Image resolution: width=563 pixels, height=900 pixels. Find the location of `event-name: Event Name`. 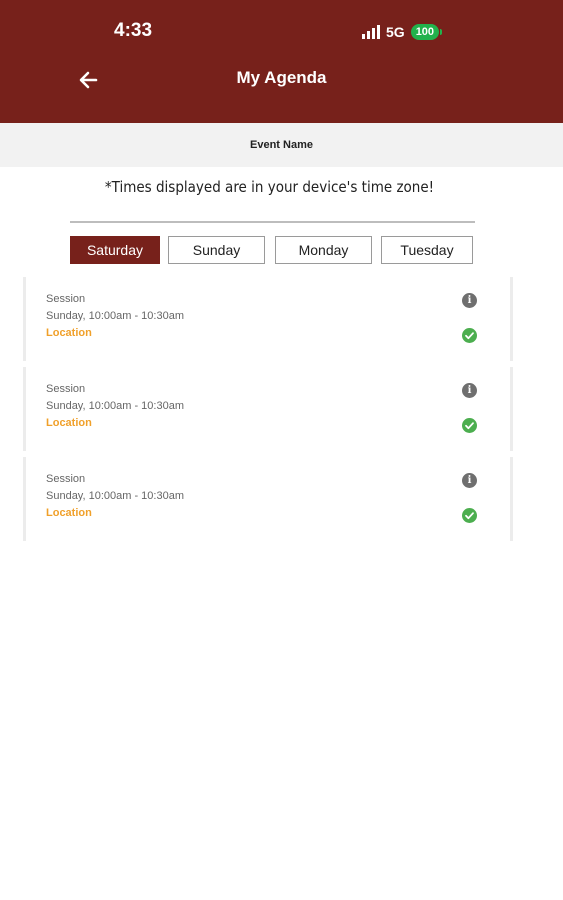

event-name: Event Name is located at coordinates (281, 145).